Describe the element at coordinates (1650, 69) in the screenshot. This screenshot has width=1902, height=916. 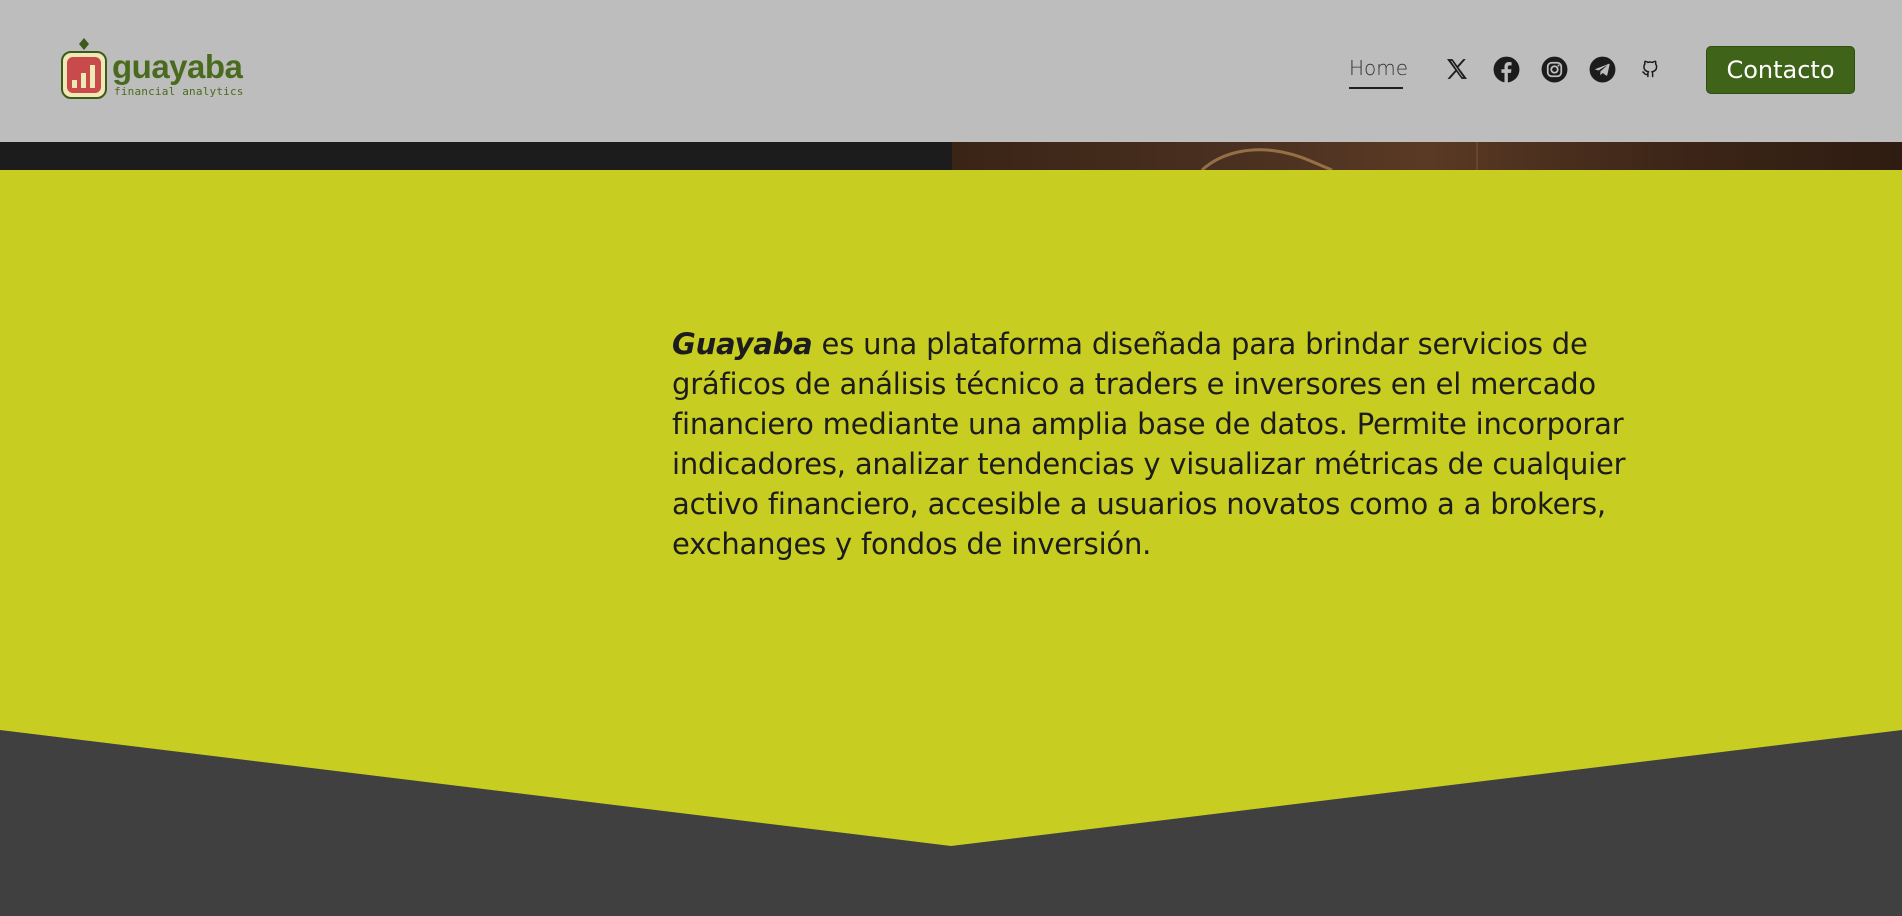
I see `github-icon` at that location.